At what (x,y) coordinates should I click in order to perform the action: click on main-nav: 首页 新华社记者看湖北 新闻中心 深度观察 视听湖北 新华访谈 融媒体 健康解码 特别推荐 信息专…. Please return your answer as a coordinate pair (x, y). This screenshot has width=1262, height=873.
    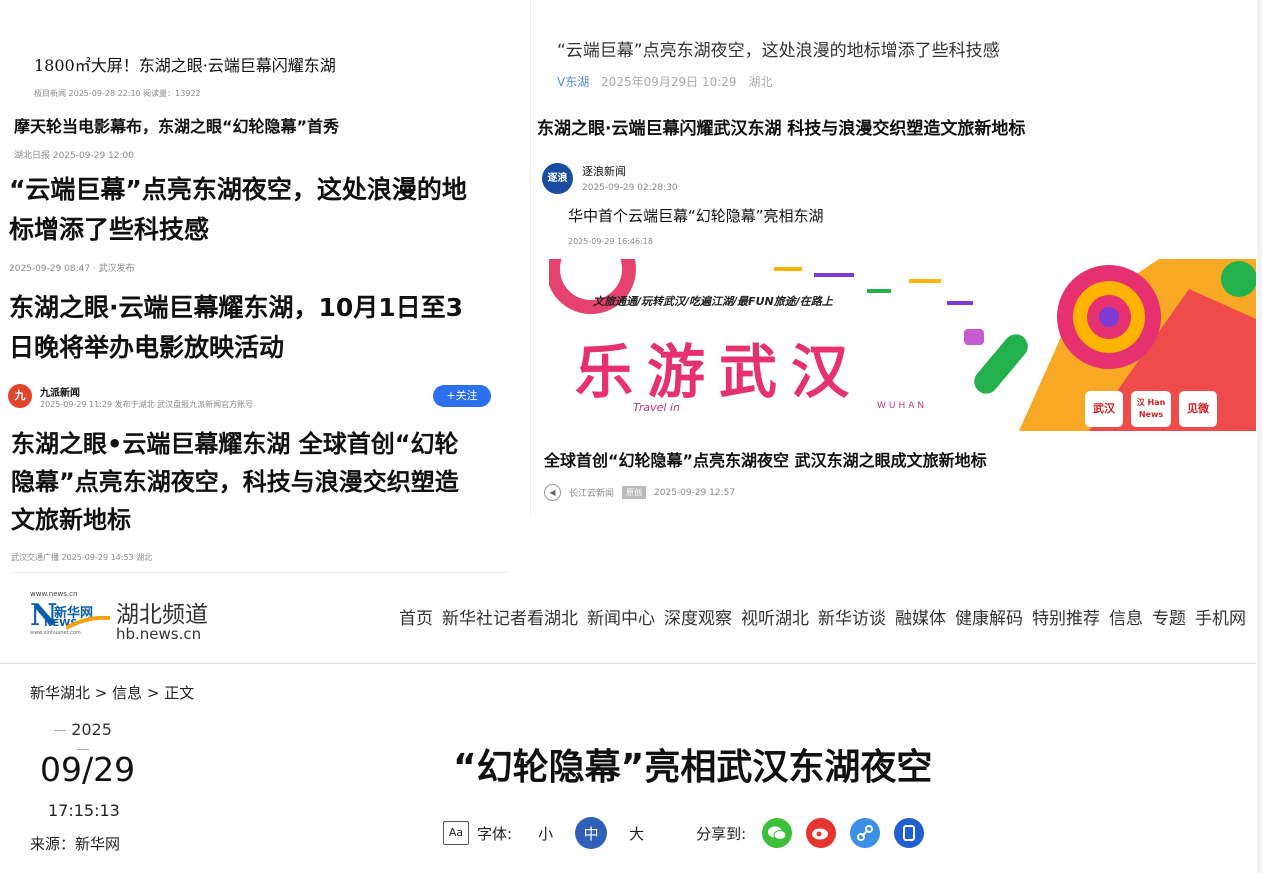
    Looking at the image, I should click on (818, 616).